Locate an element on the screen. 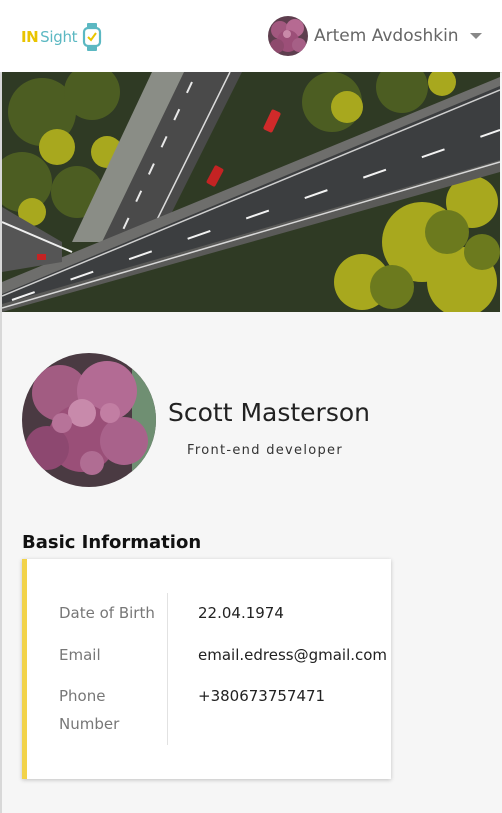 Image resolution: width=502 pixels, height=813 pixels. profile-avatar is located at coordinates (89, 420).